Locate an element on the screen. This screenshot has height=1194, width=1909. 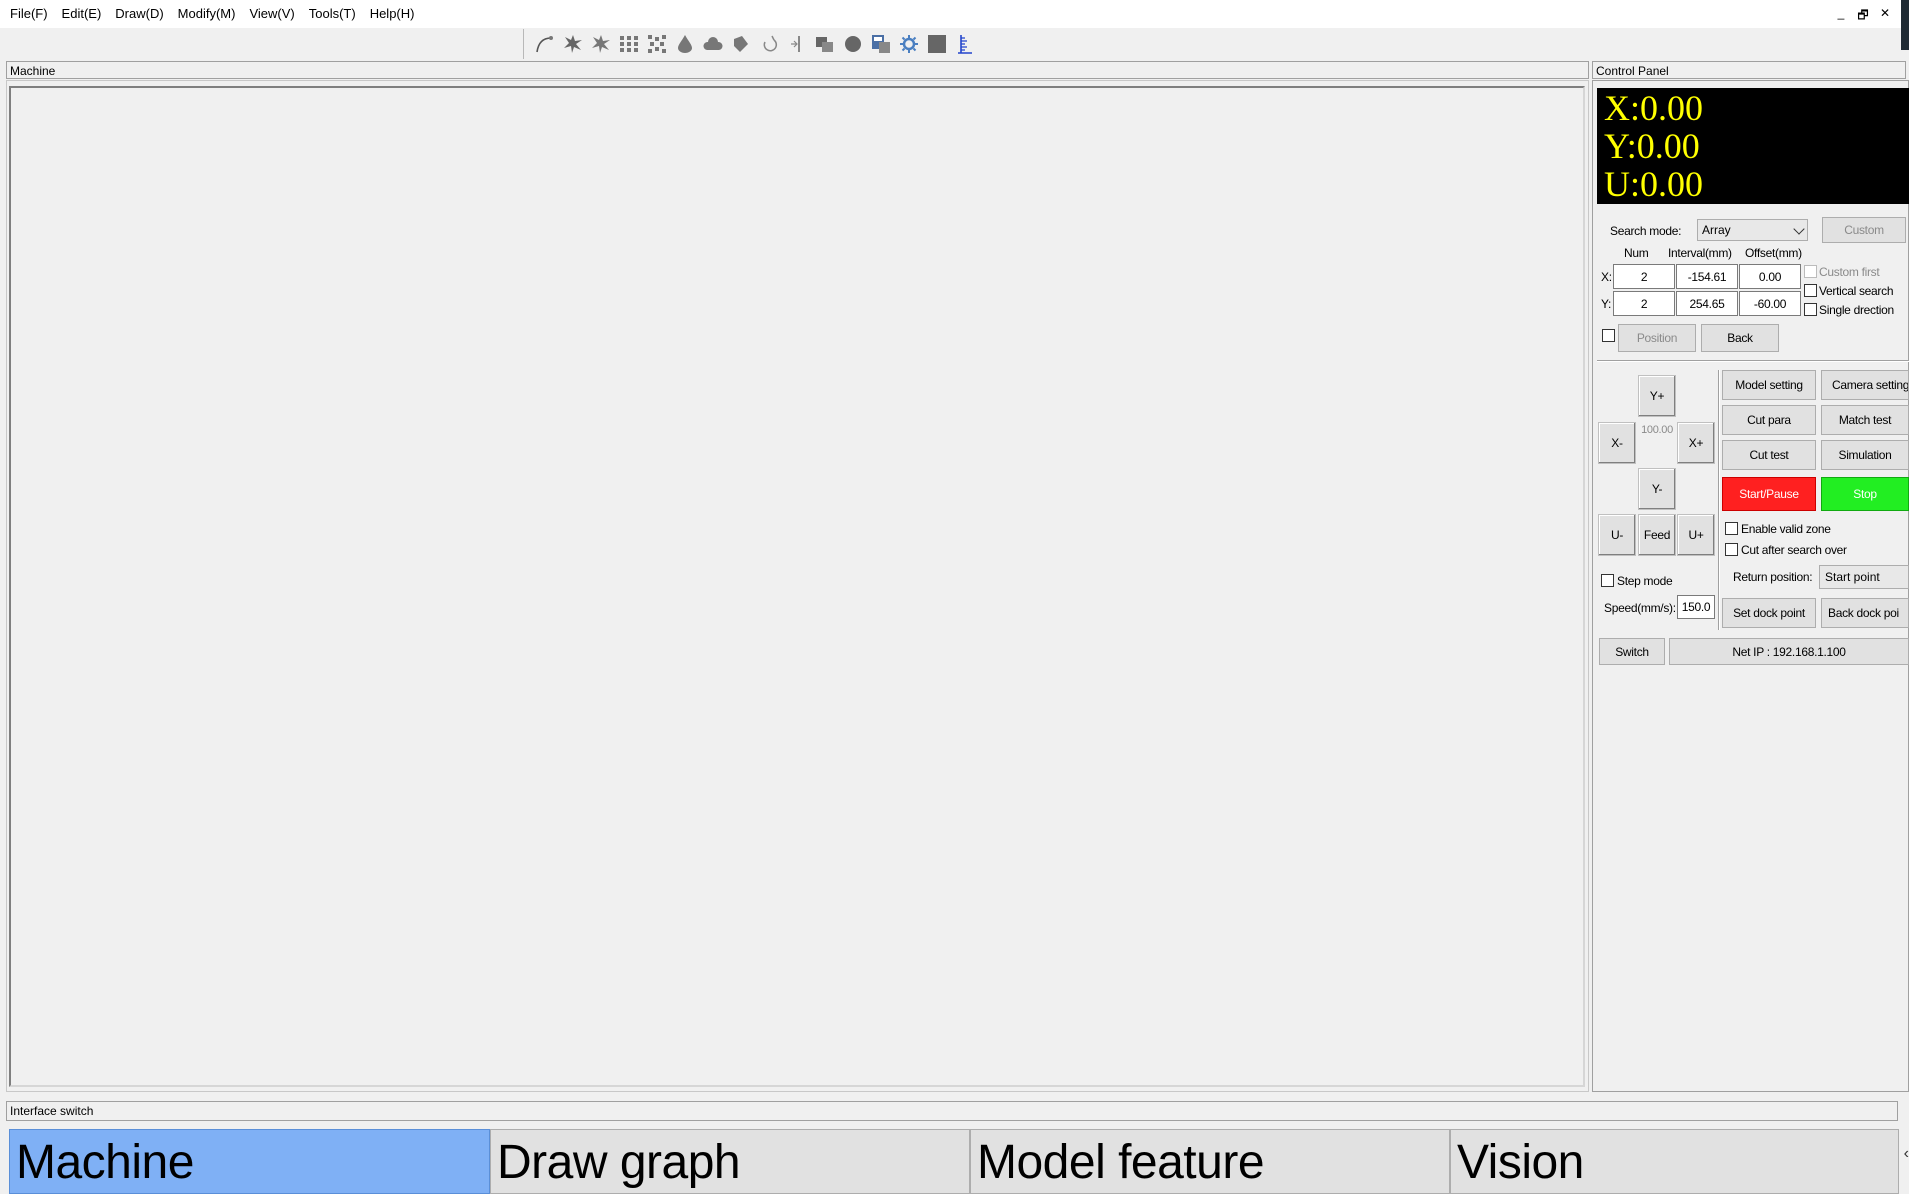
tab-model-feature: Model feature is located at coordinates (1210, 1161).